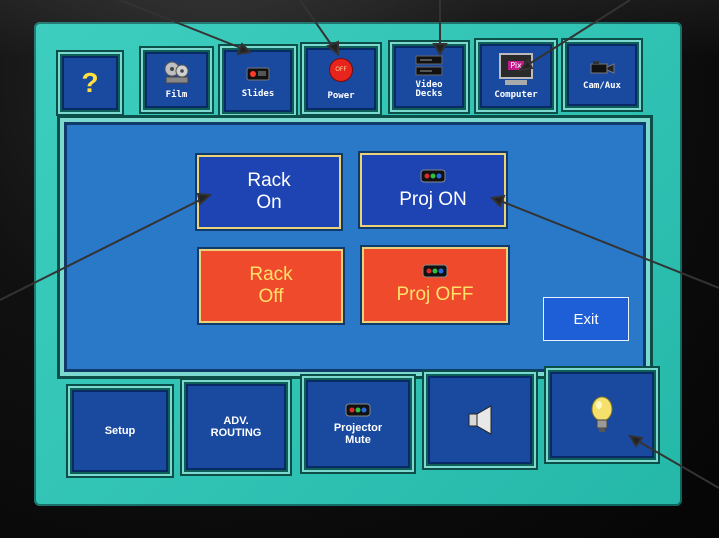  I want to click on cam-aux-button: Cam/Aux, so click(602, 75).